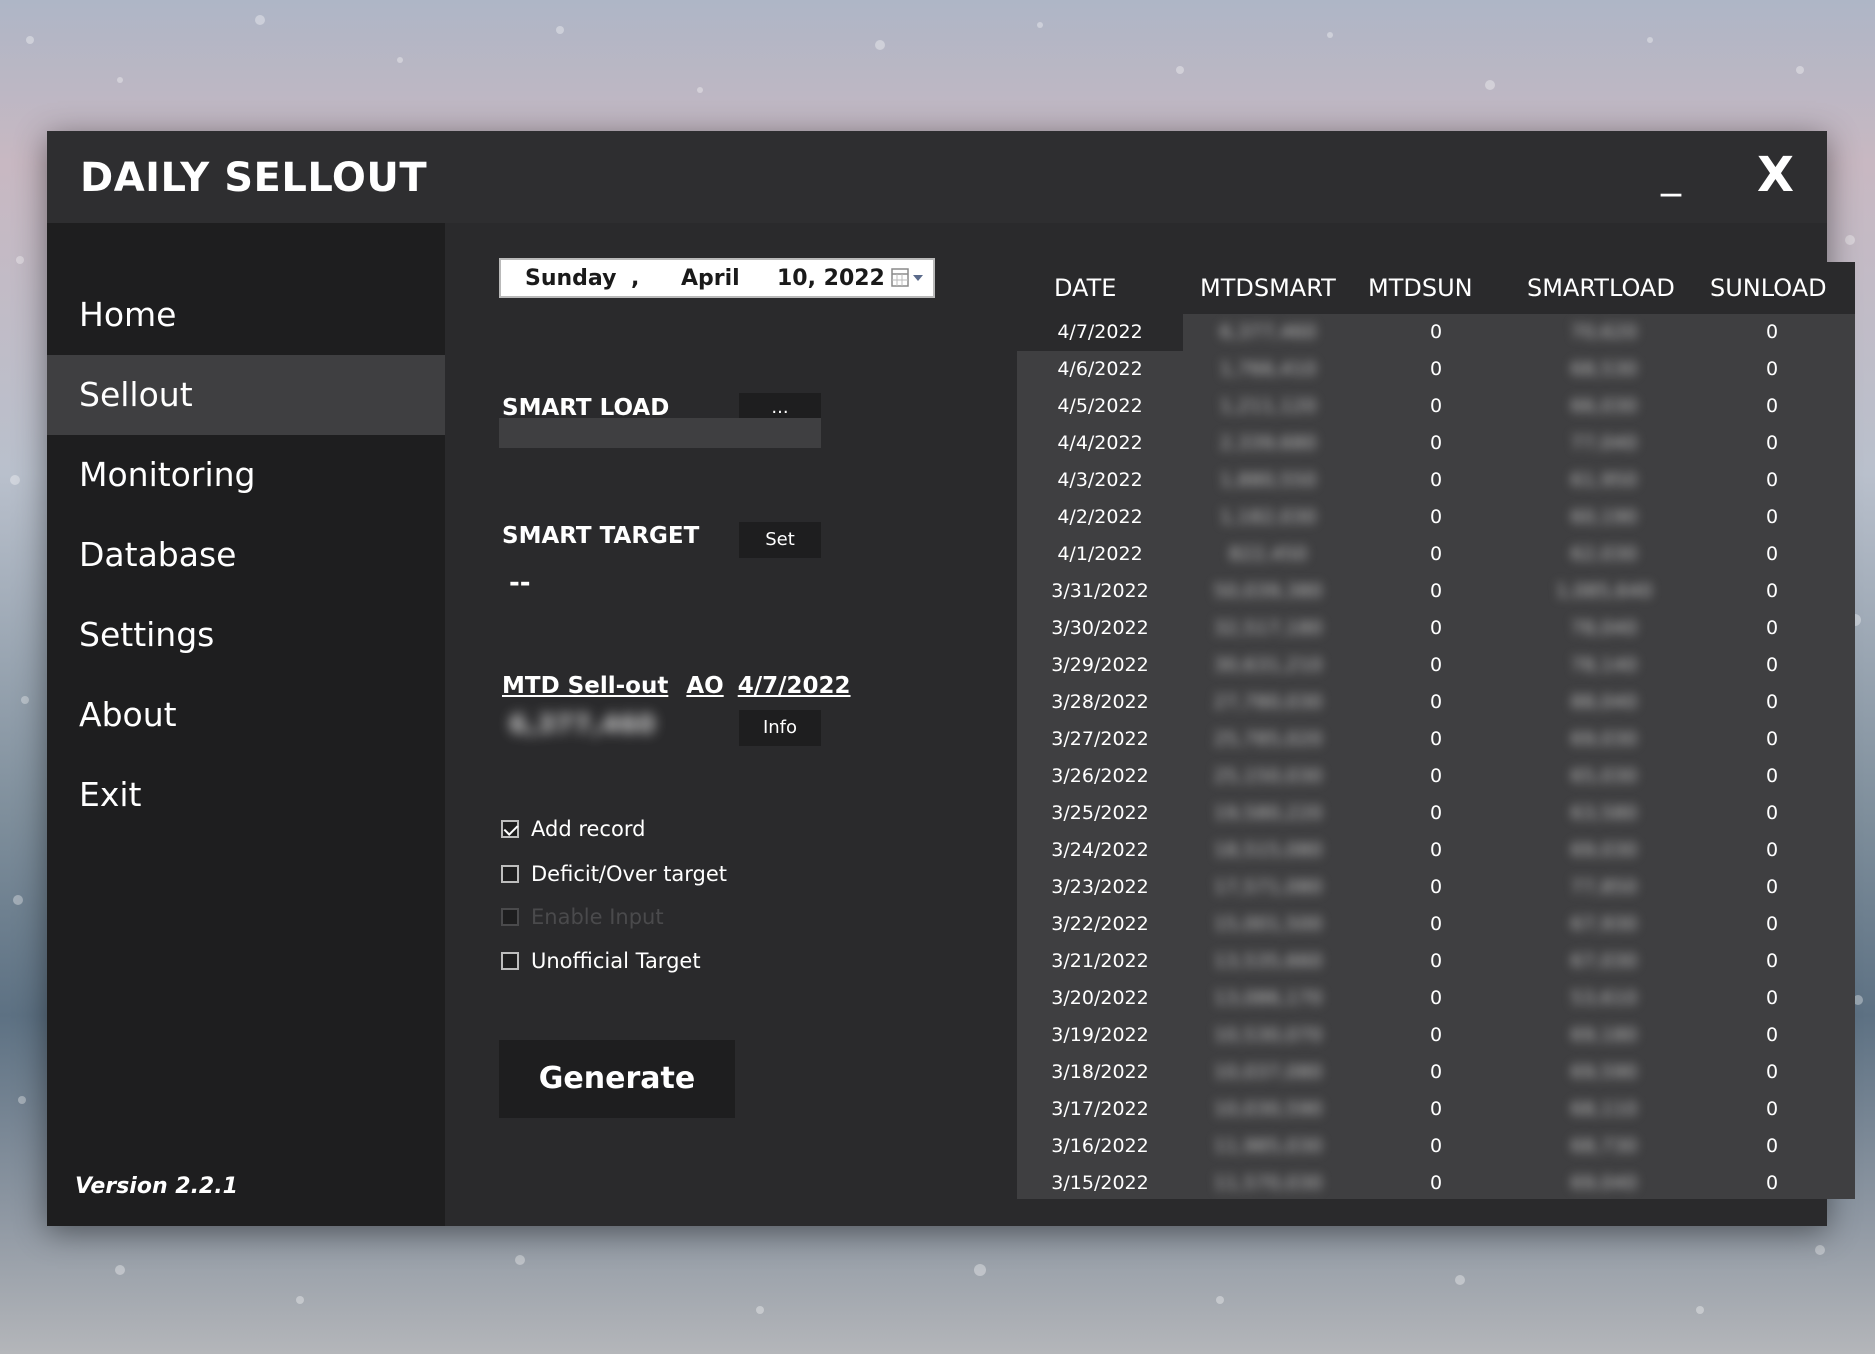 The image size is (1875, 1354). Describe the element at coordinates (1604, 850) in the screenshot. I see `cell-smartload: 69,030` at that location.